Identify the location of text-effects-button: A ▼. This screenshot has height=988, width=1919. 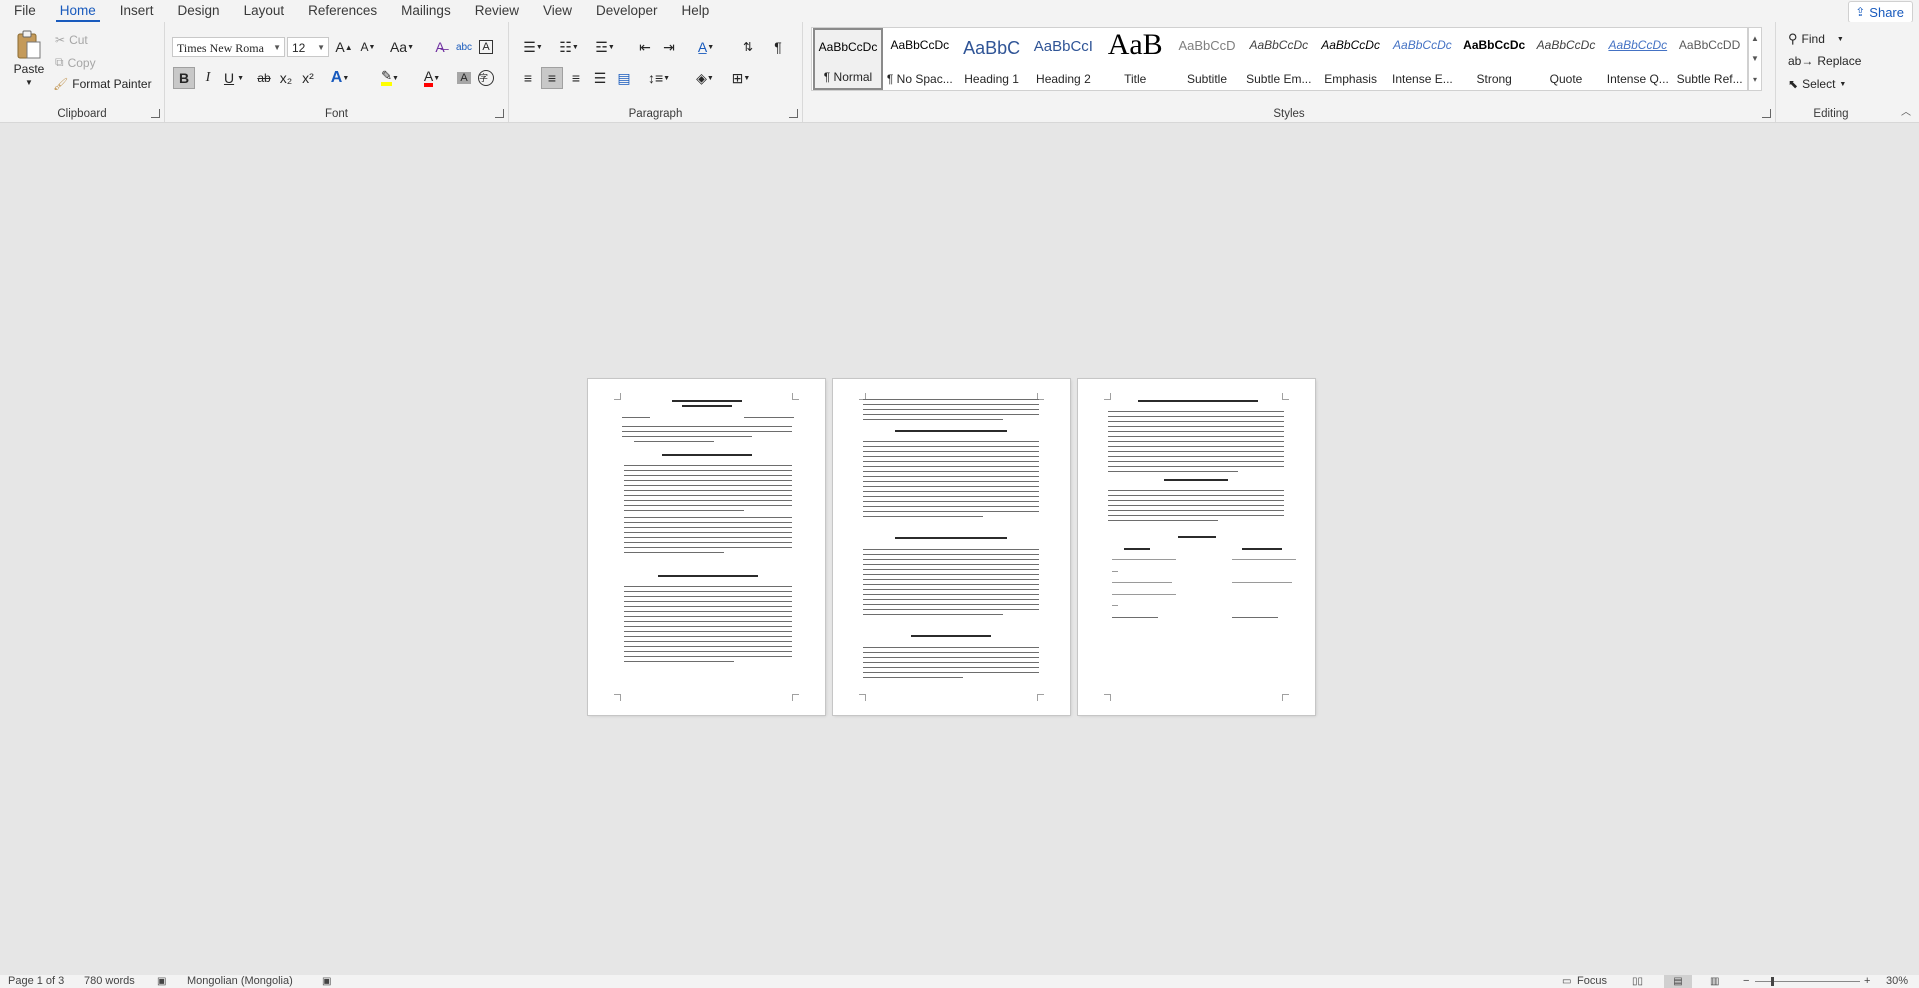
(340, 78).